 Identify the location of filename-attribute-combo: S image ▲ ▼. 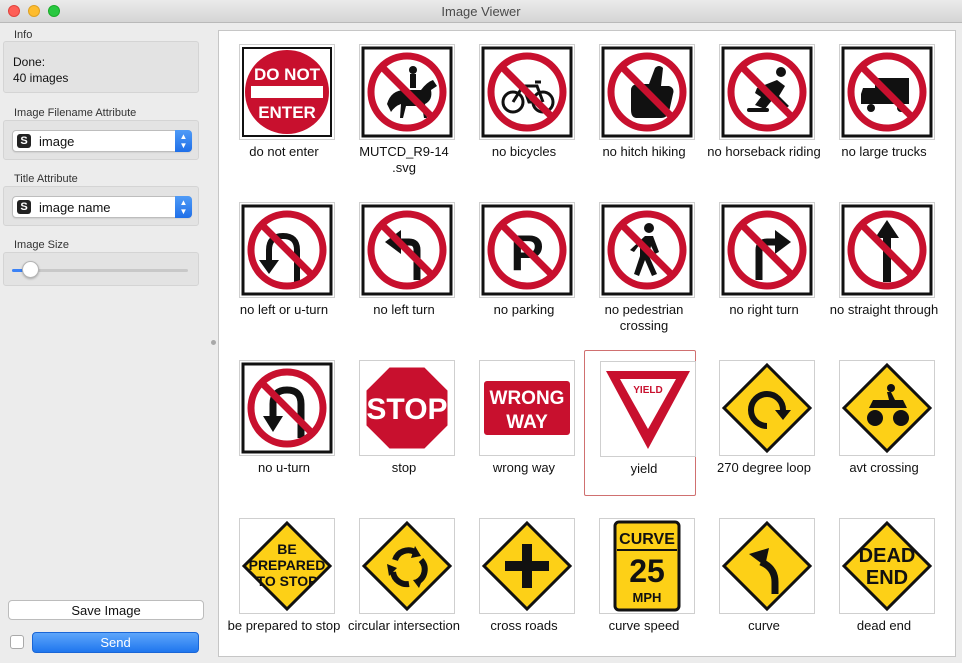
(102, 141).